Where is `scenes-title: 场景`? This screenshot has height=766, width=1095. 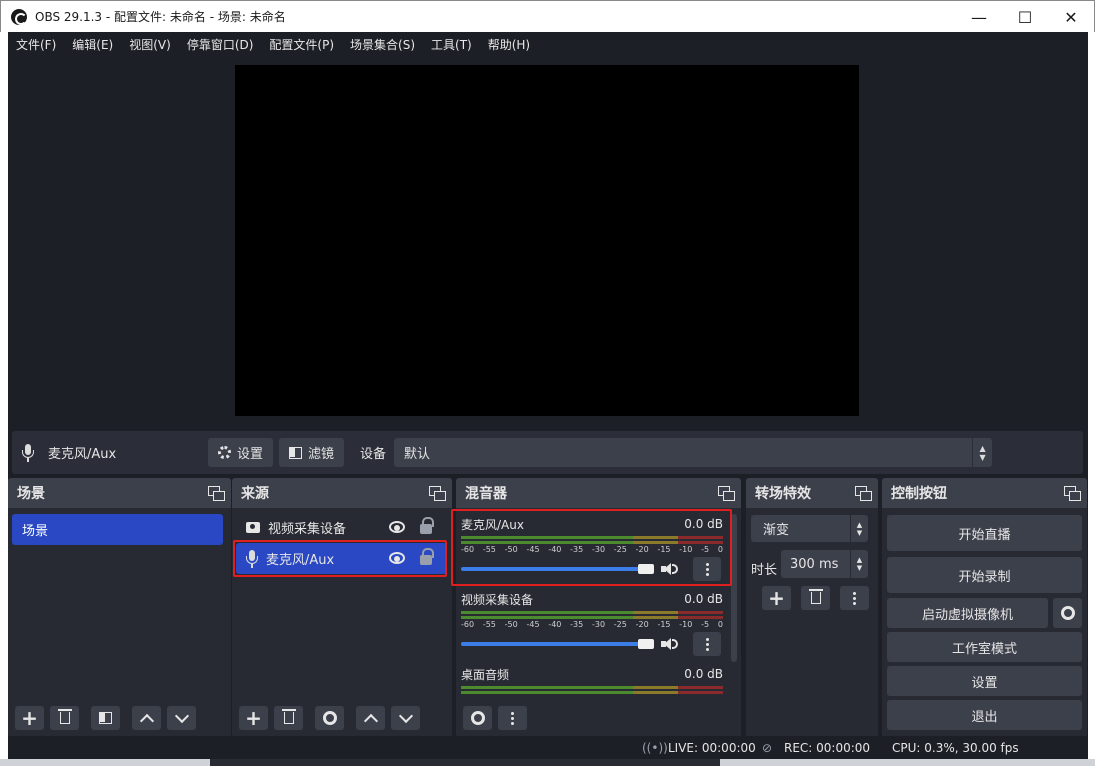 scenes-title: 场景 is located at coordinates (31, 494).